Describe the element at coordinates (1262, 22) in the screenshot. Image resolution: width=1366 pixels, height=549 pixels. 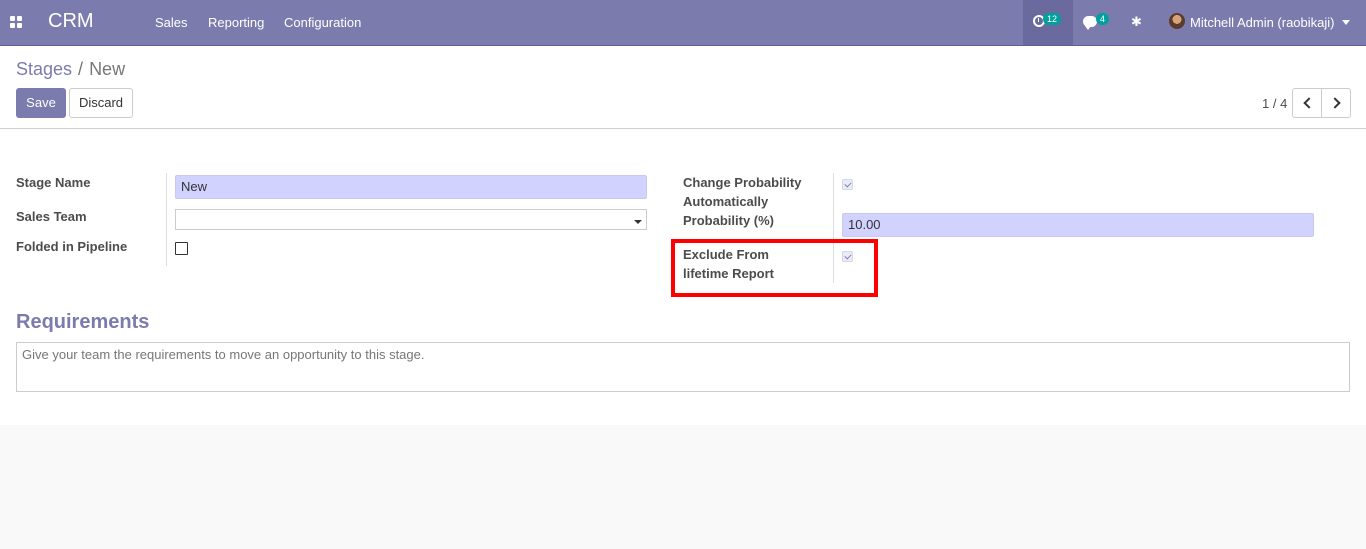
I see `user-menu-name: Mitchell Admin (raobikaji)` at that location.